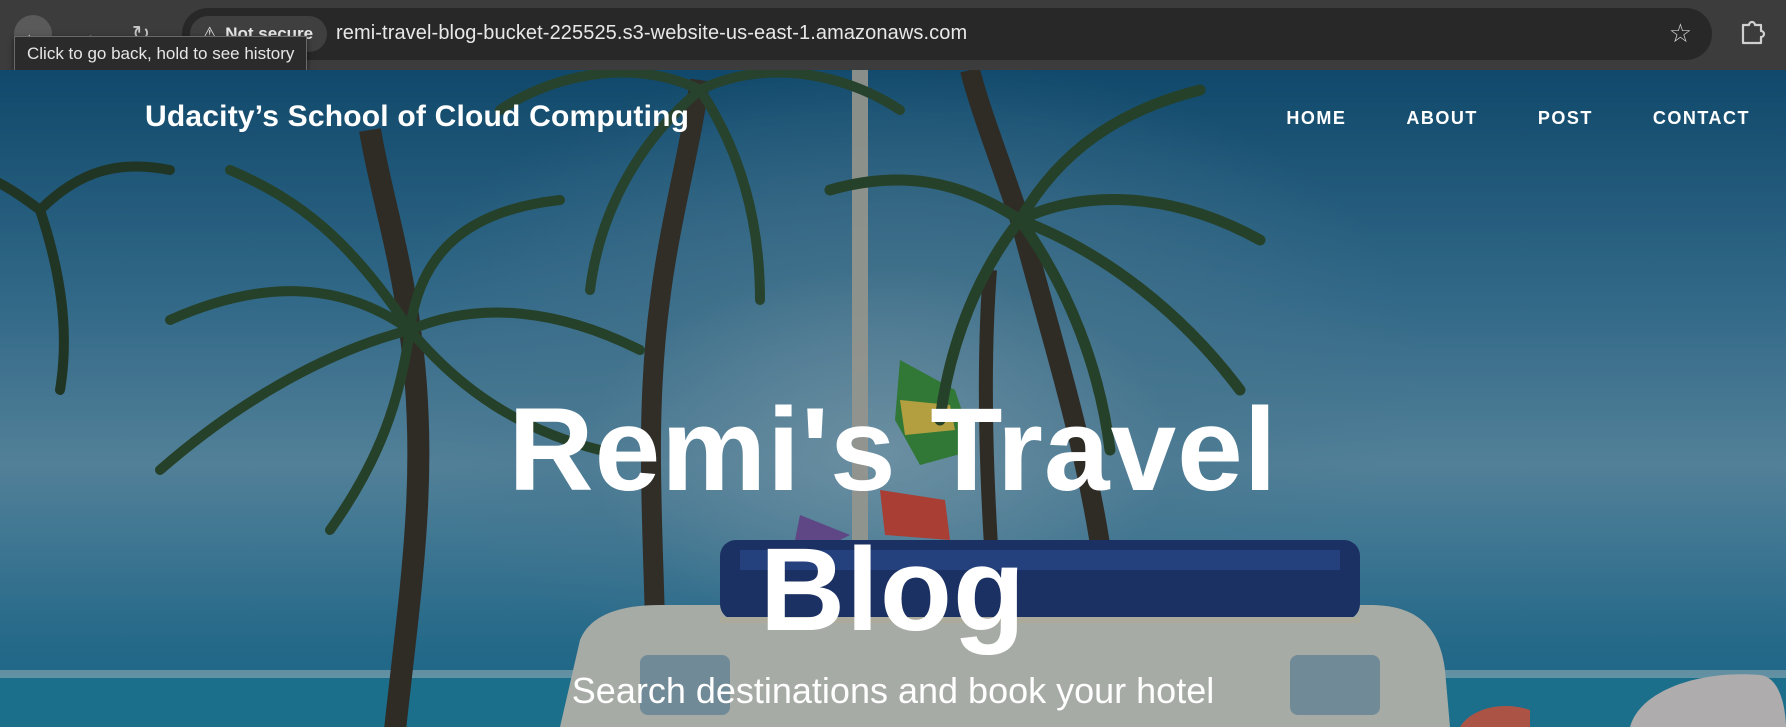 The width and height of the screenshot is (1786, 727). Describe the element at coordinates (1565, 118) in the screenshot. I see `nav-link-post: POST` at that location.